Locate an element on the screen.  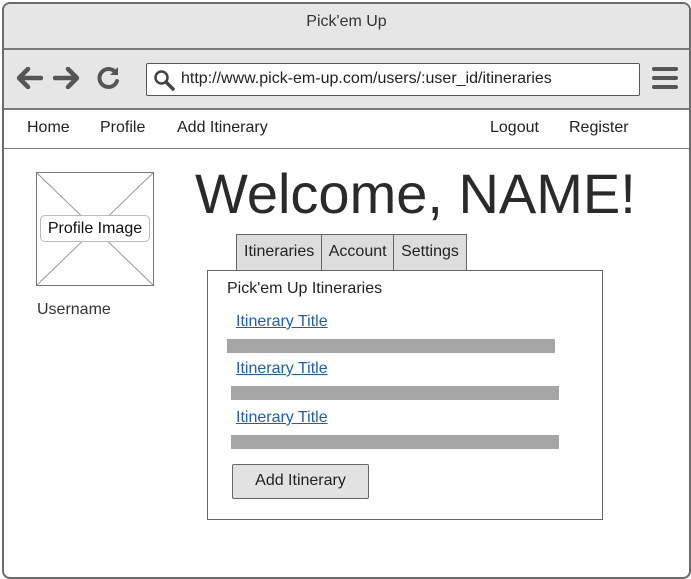
panel-heading: Pick'em Up Itineraries is located at coordinates (305, 288).